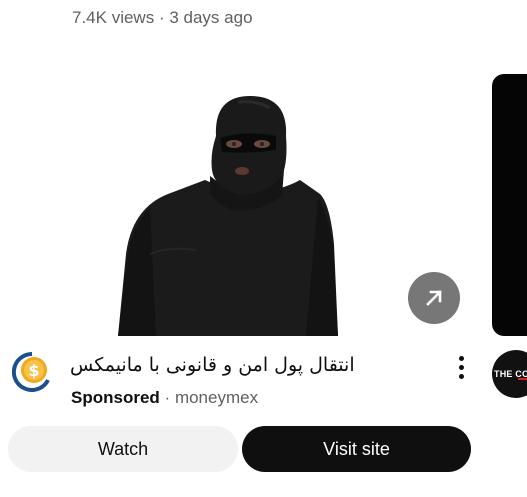  What do you see at coordinates (211, 17) in the screenshot?
I see `upload-age: 3 days ago` at bounding box center [211, 17].